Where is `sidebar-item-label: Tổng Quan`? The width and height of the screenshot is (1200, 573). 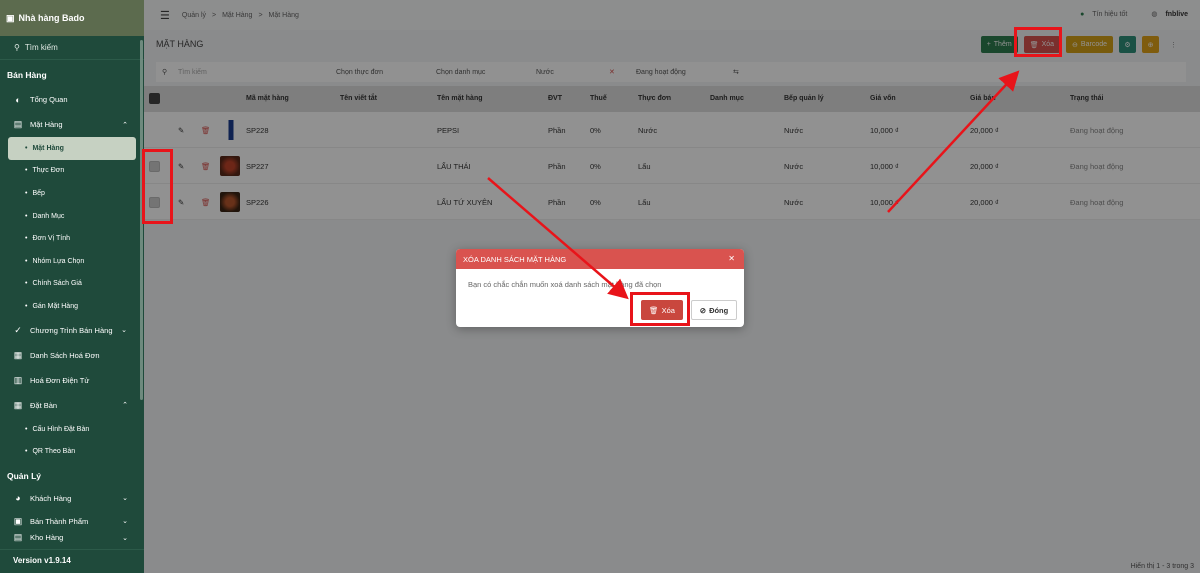 sidebar-item-label: Tổng Quan is located at coordinates (49, 99).